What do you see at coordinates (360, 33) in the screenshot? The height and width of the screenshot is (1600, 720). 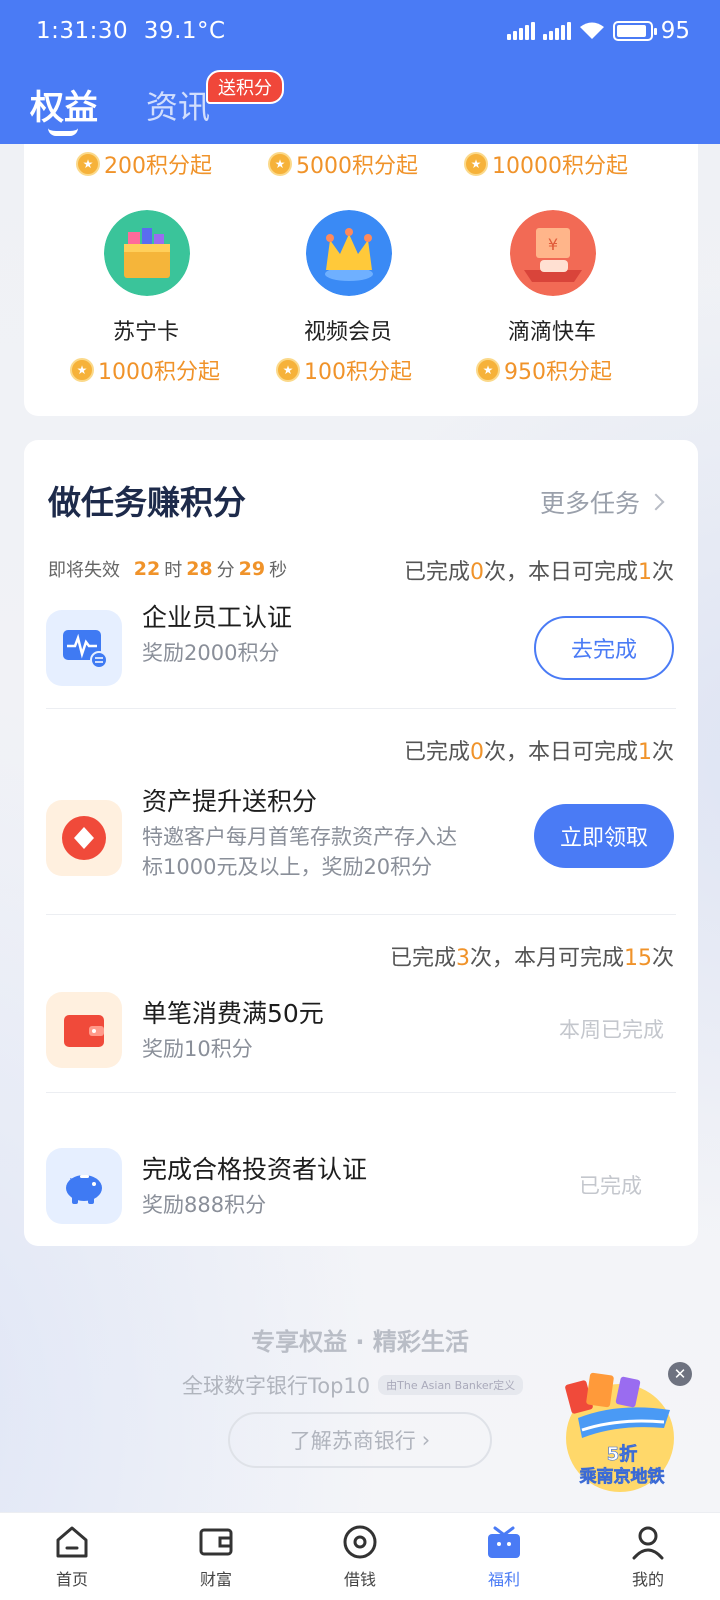 I see `status-bar: 1:31:30 39.1°C 95` at bounding box center [360, 33].